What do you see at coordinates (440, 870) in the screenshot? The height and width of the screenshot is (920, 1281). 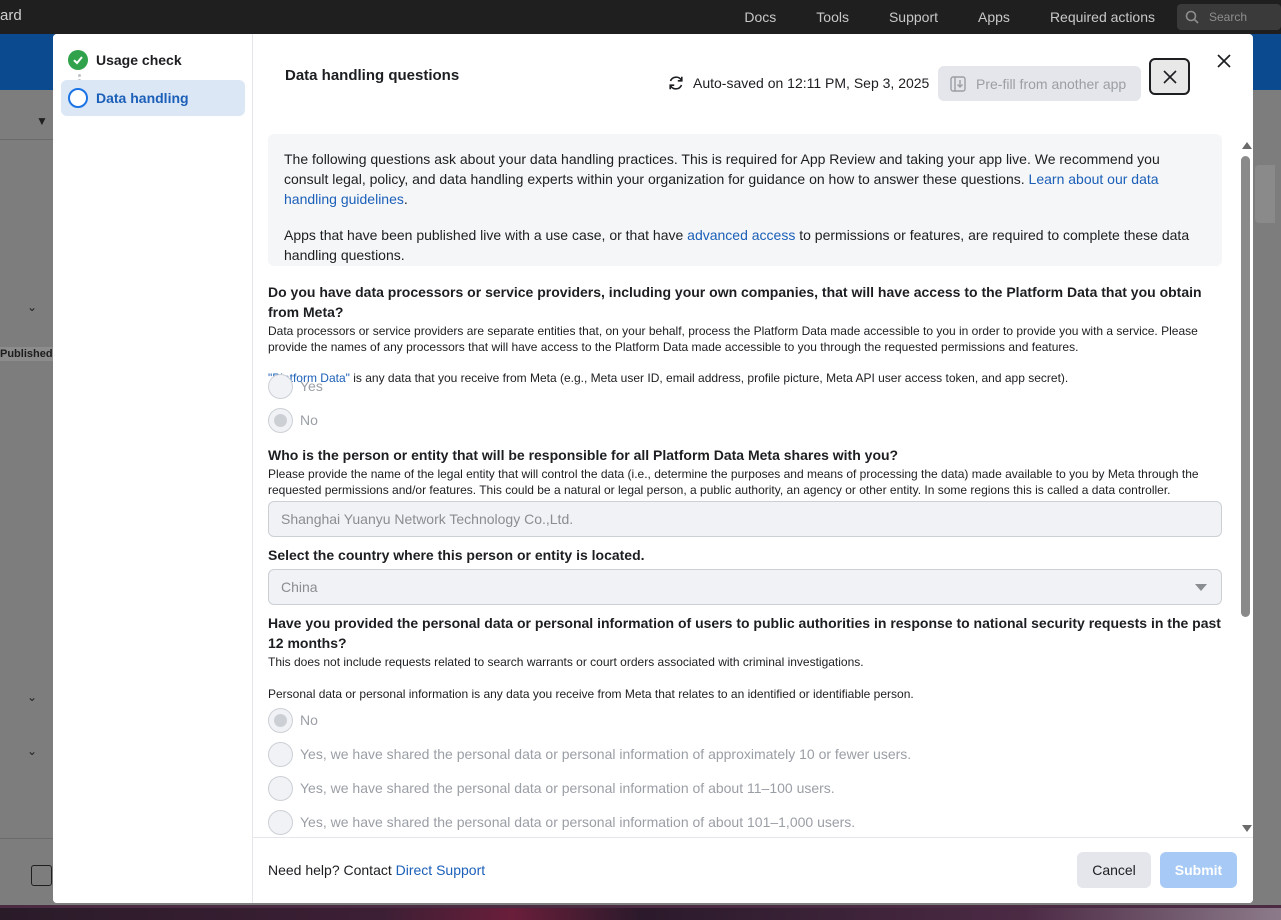 I see `direct-support-link: Direct Support` at bounding box center [440, 870].